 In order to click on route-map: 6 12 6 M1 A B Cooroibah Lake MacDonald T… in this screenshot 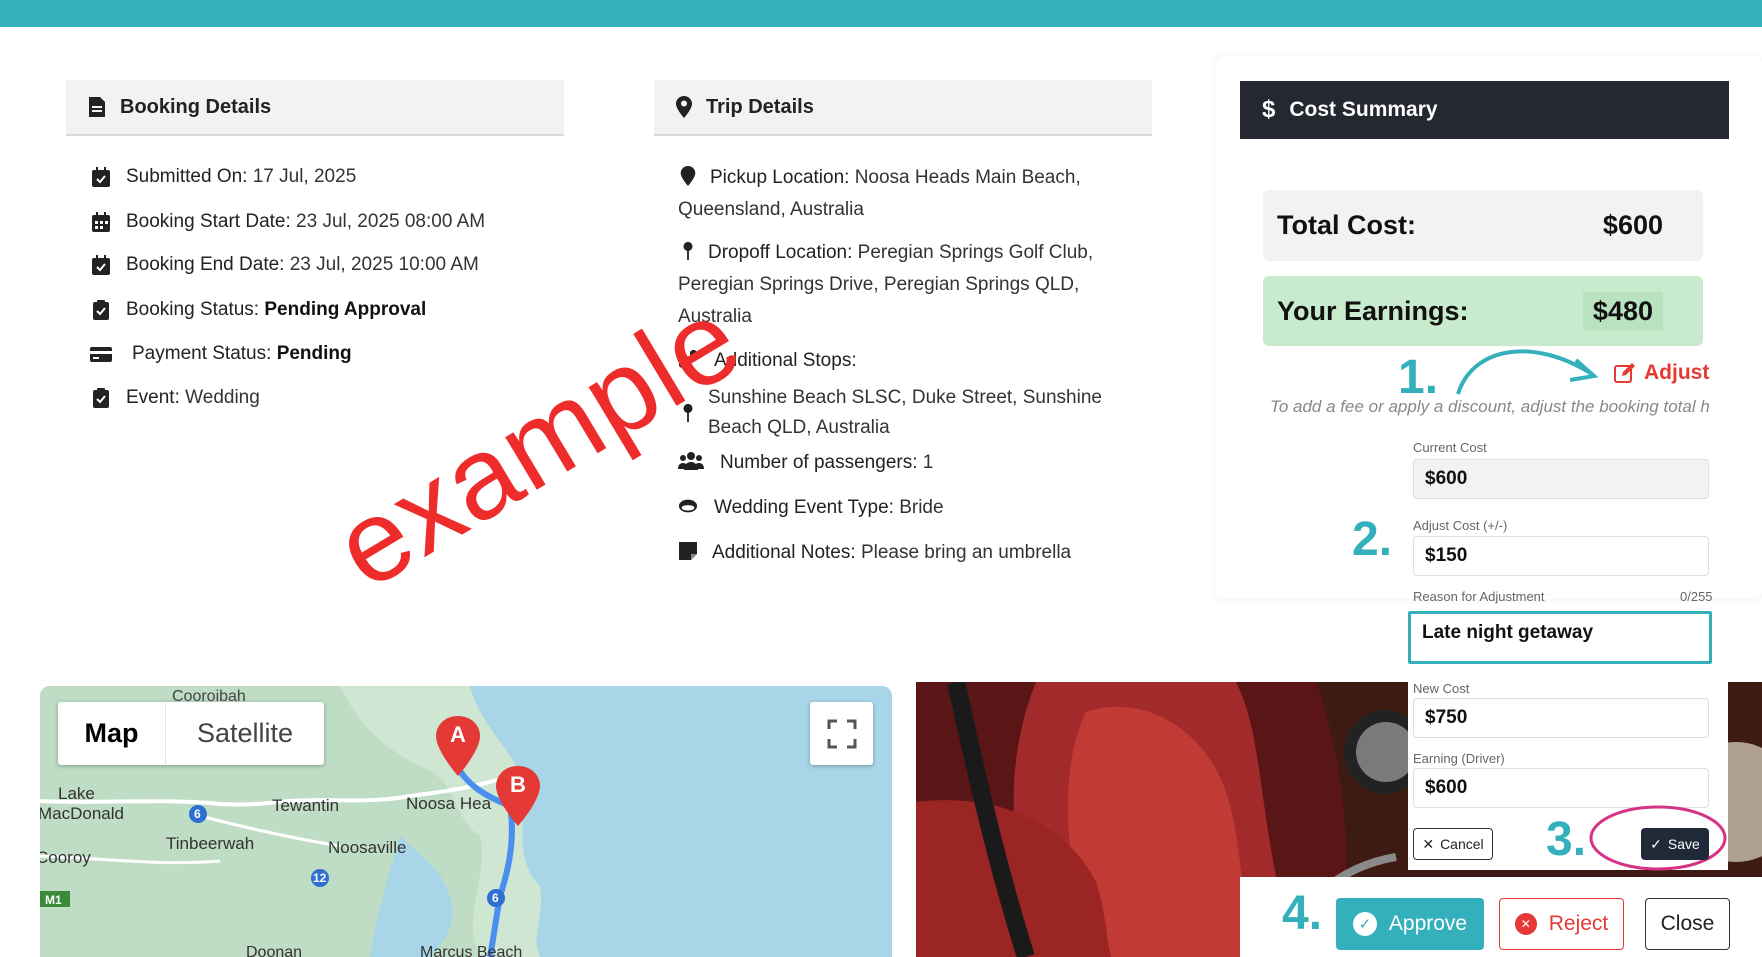, I will do `click(466, 821)`.